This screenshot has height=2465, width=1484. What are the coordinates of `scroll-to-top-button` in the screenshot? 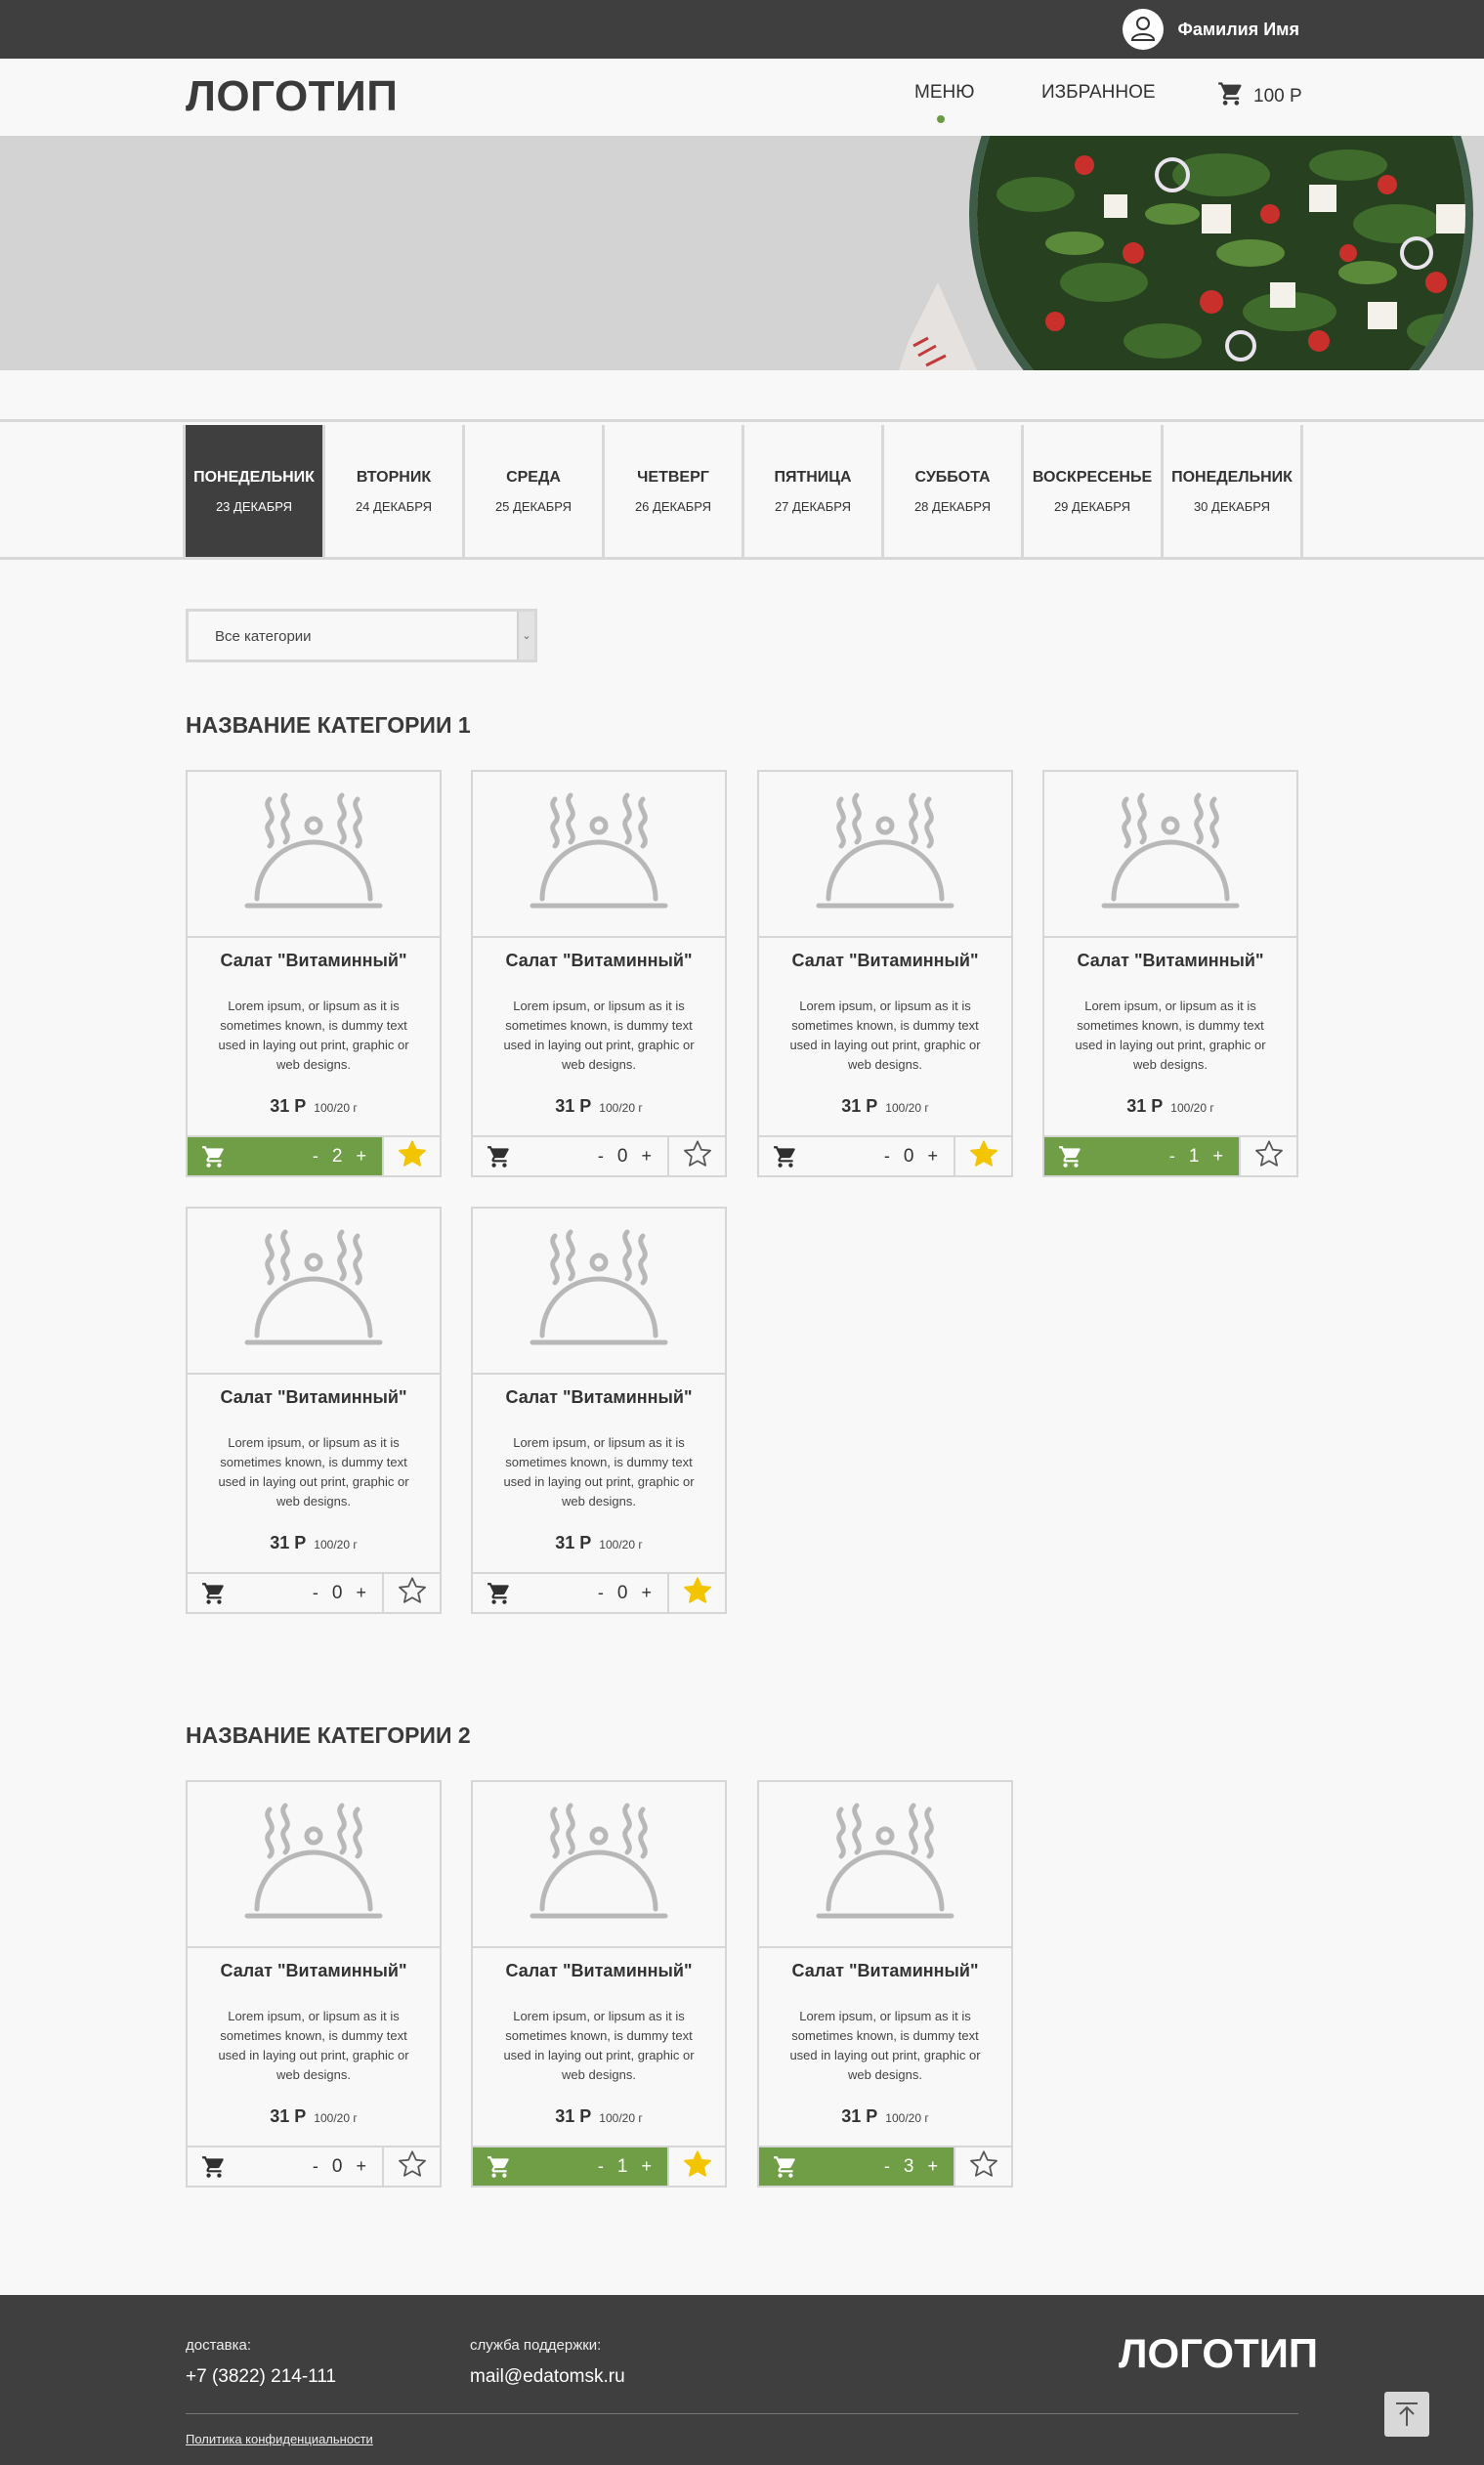 It's located at (1406, 2414).